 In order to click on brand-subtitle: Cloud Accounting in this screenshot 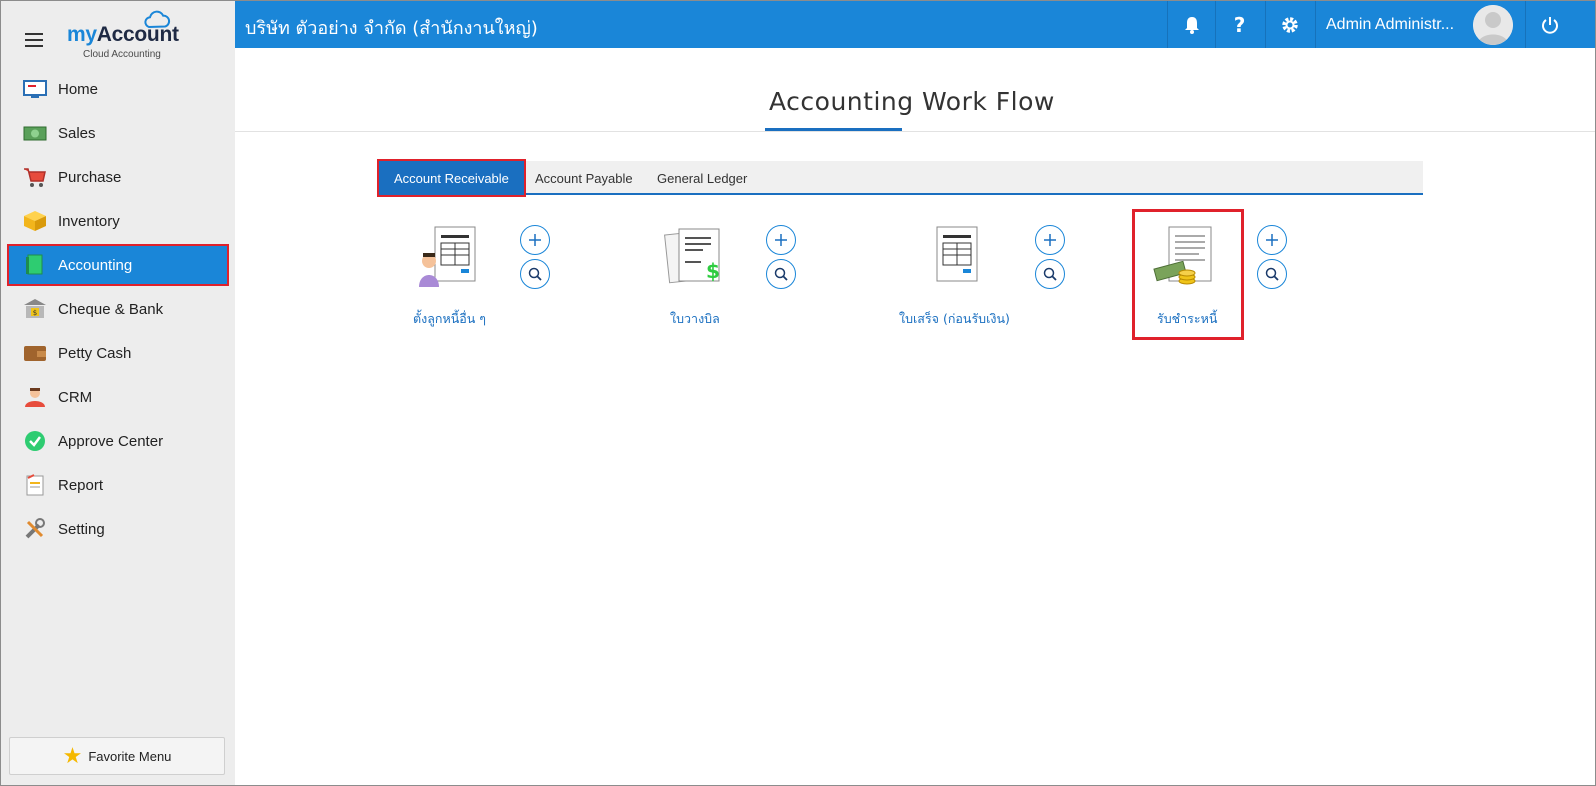, I will do `click(122, 54)`.